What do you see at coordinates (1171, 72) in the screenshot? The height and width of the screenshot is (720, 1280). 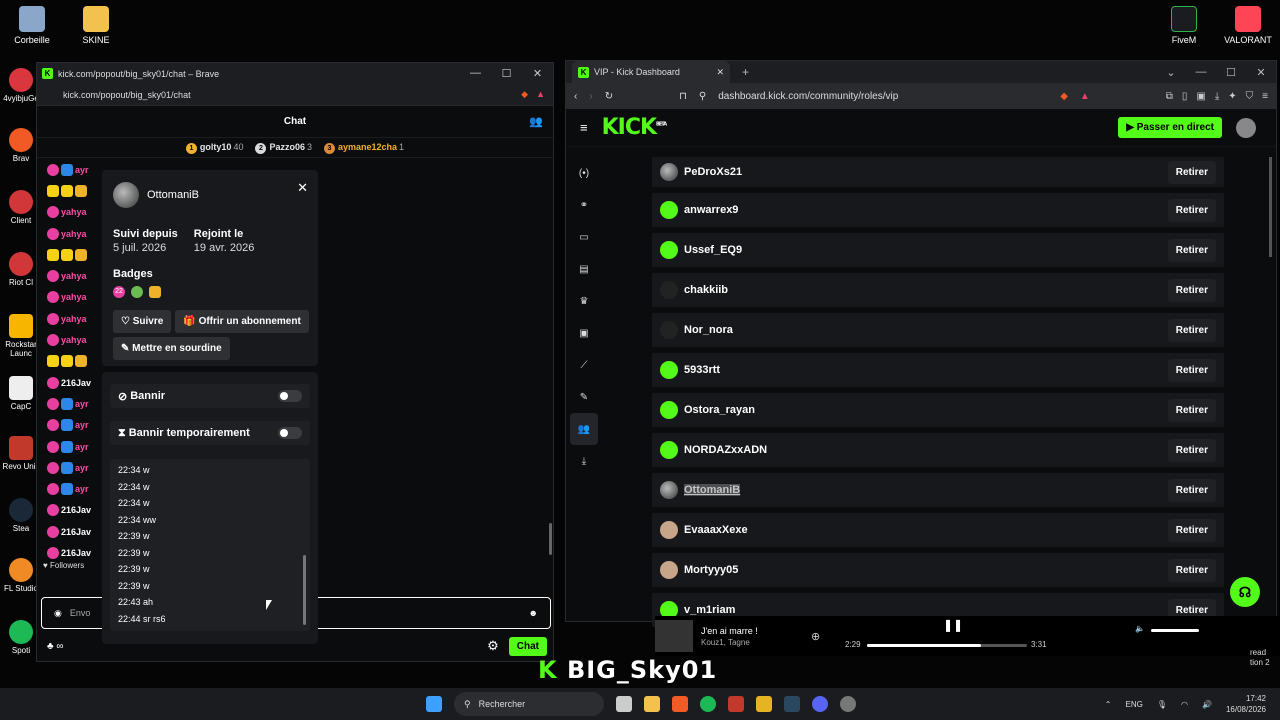 I see `chevron-down-icon: ⌄` at bounding box center [1171, 72].